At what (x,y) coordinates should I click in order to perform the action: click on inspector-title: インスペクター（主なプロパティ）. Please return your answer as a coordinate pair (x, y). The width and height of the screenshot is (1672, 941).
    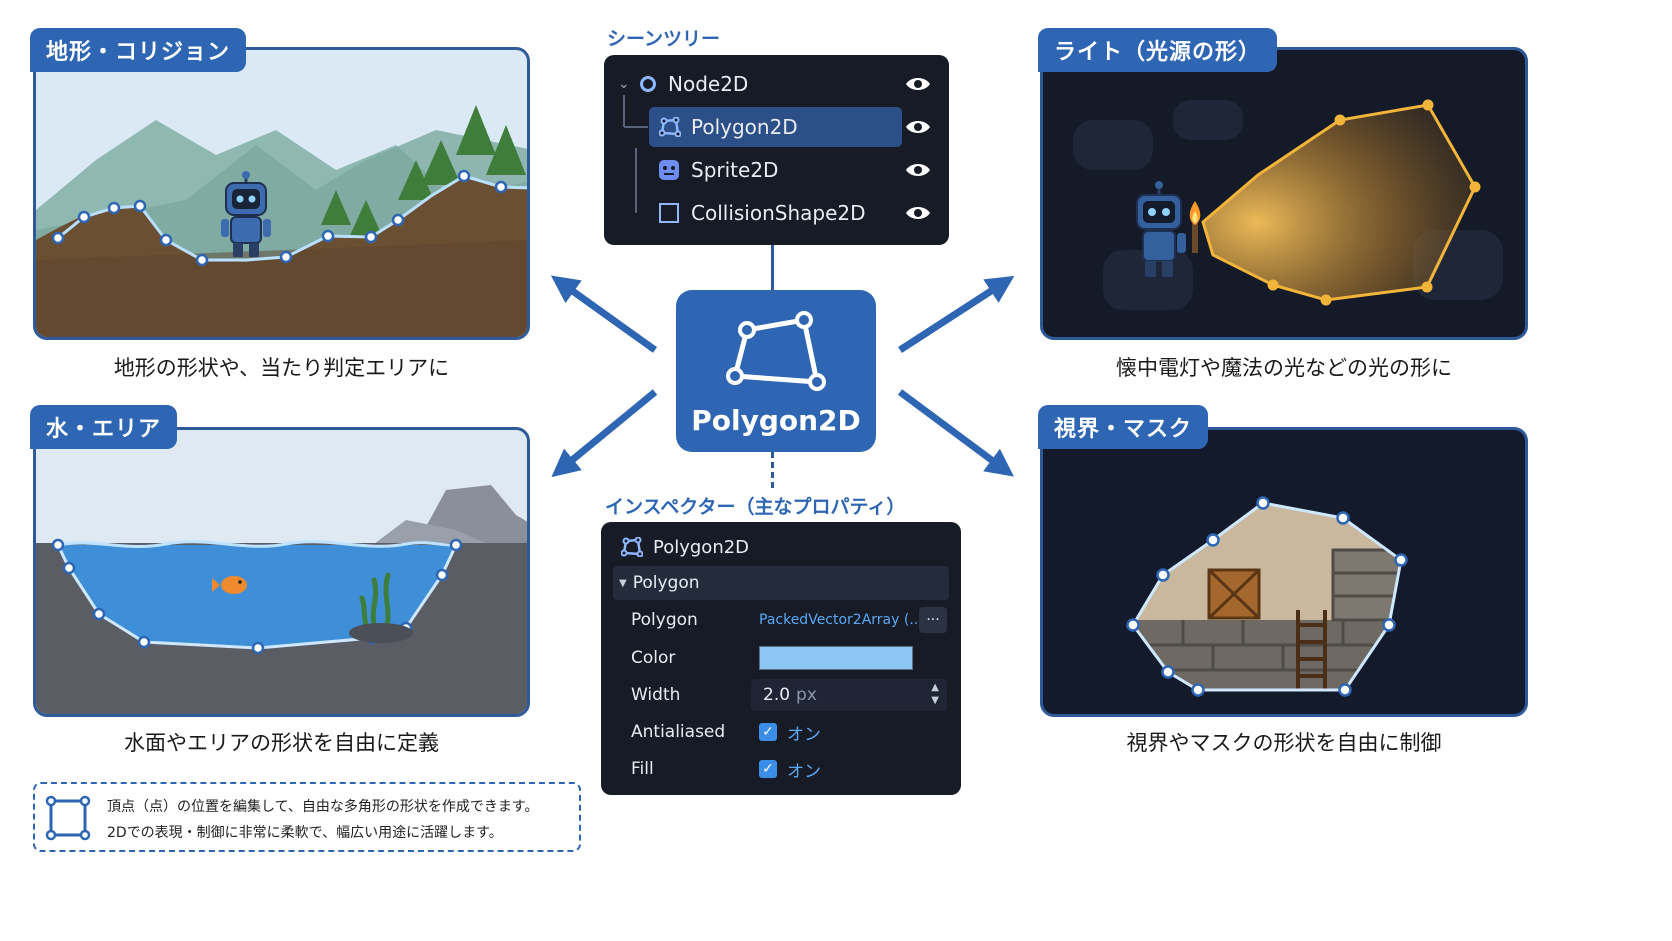
    Looking at the image, I should click on (755, 507).